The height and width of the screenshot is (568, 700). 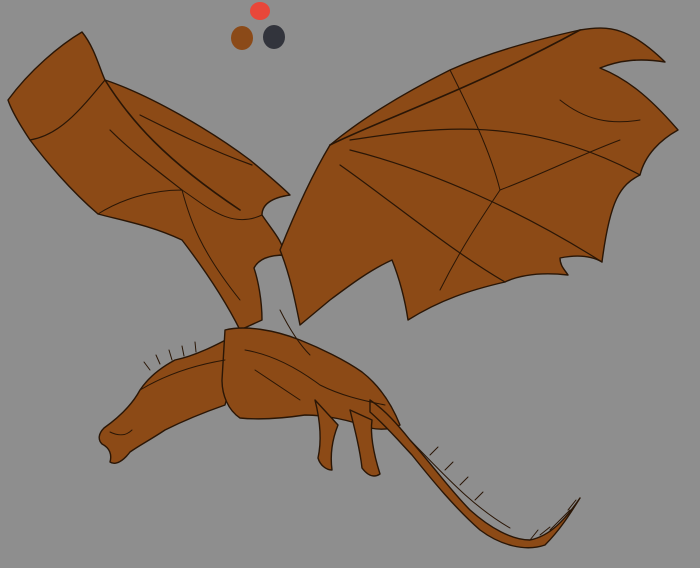 I want to click on tail, so click(x=475, y=474).